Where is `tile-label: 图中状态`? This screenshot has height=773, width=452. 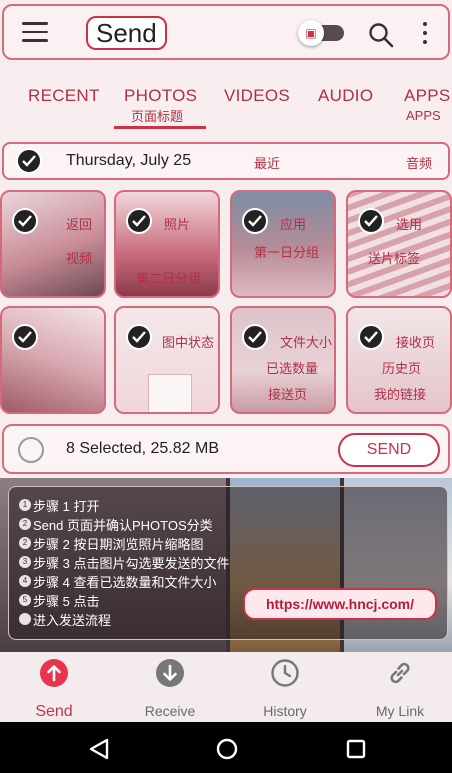 tile-label: 图中状态 is located at coordinates (188, 342).